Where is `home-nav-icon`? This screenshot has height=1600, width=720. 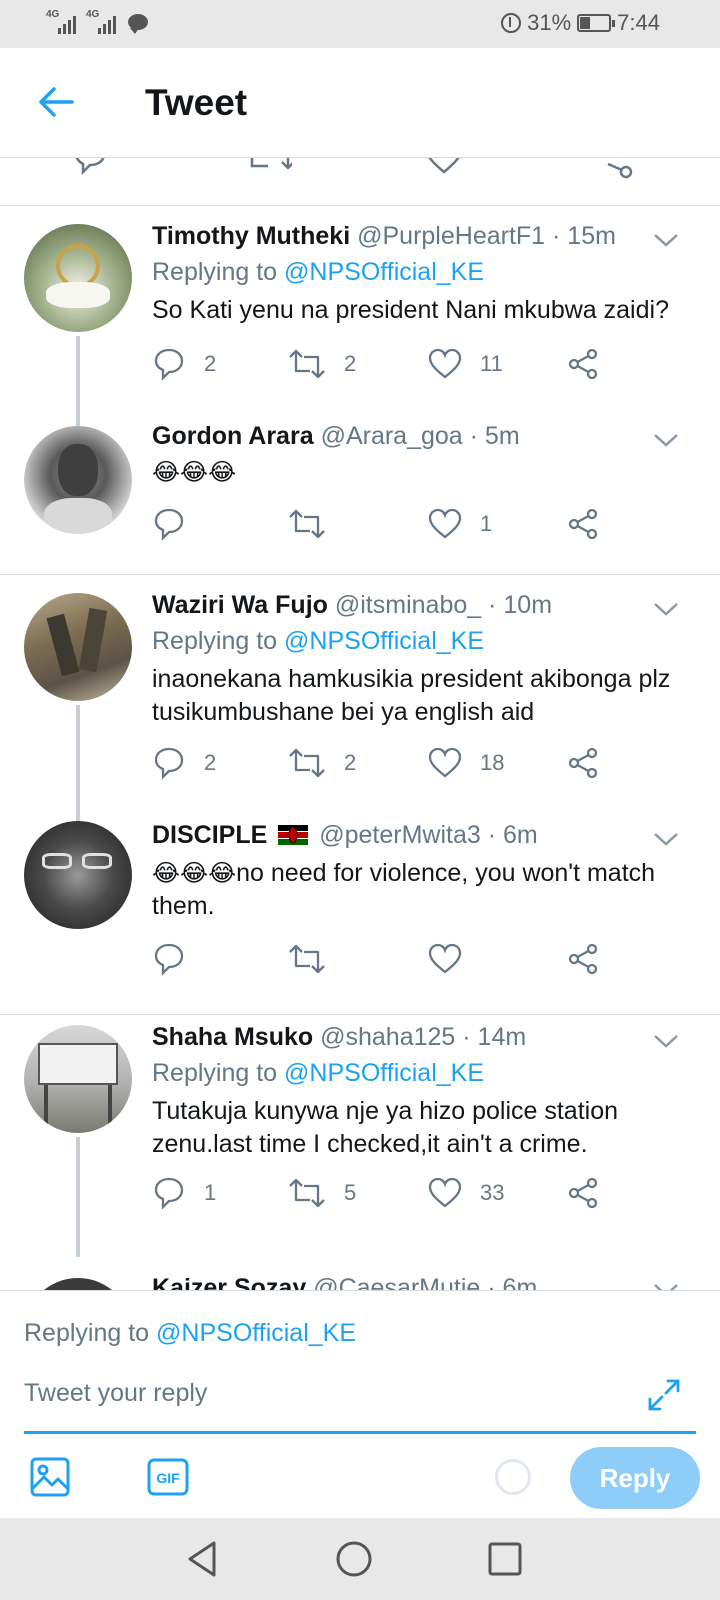
home-nav-icon is located at coordinates (354, 1559).